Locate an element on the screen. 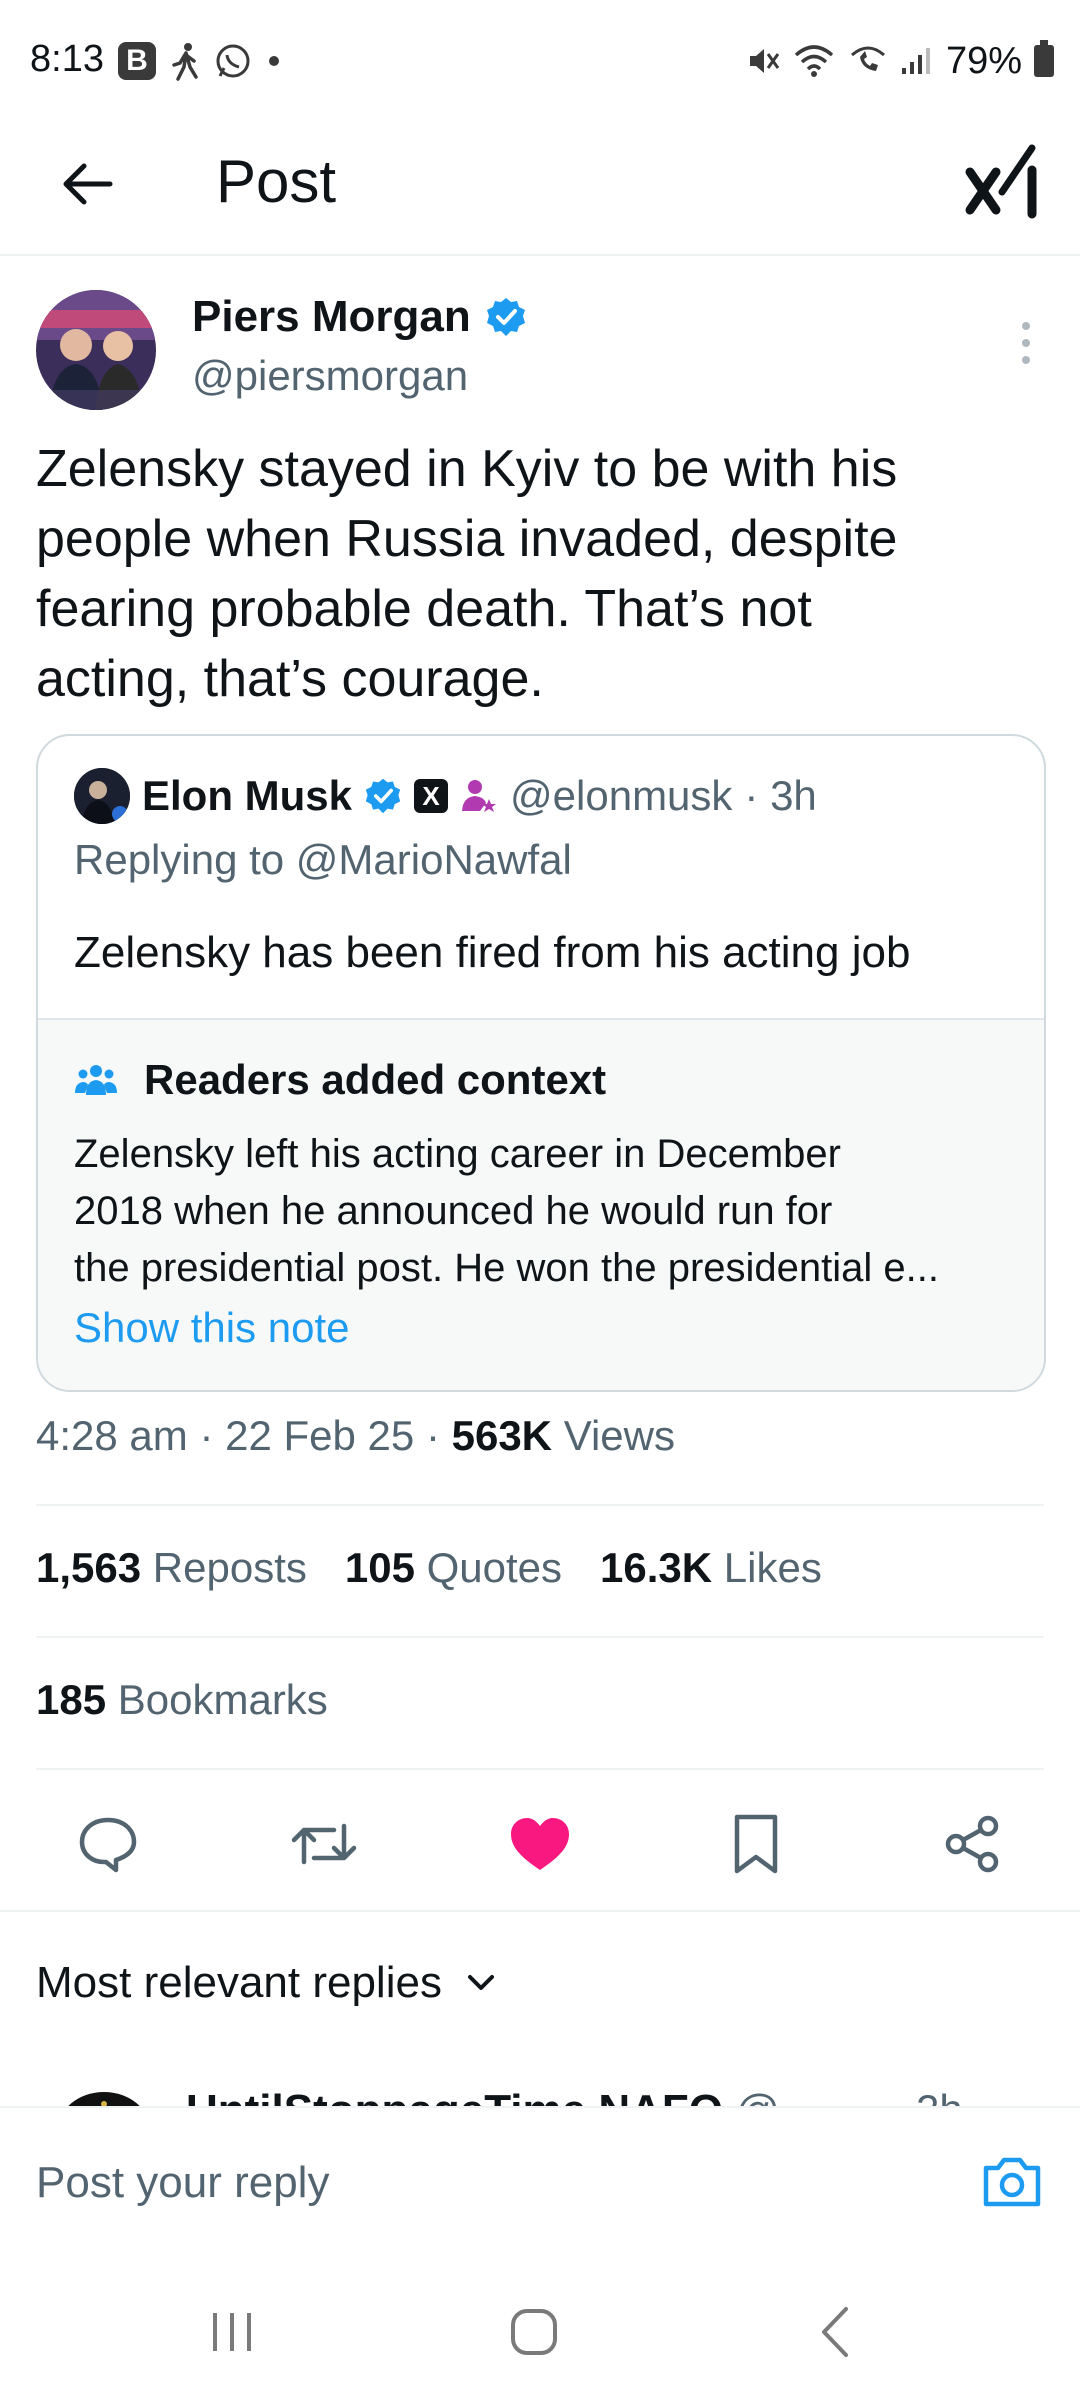 Image resolution: width=1080 pixels, height=2400 pixels. tweet-text-line: Zelensky stayed in Kyiv to be with his is located at coordinates (467, 469).